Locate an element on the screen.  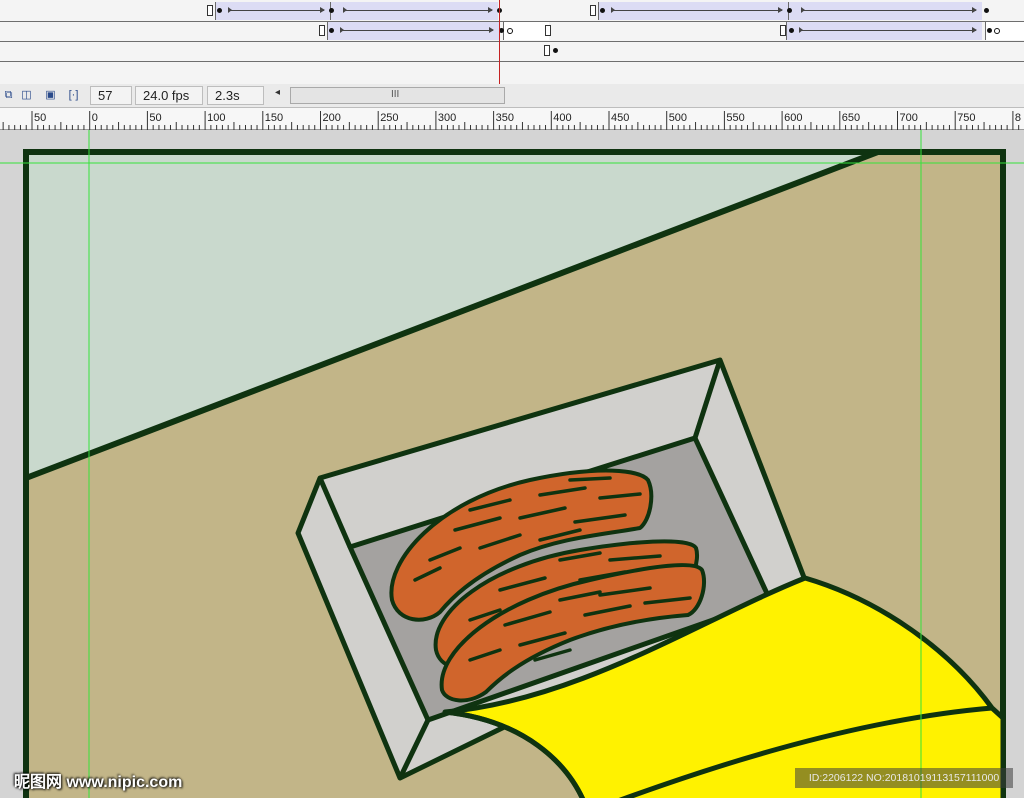
ruler-label: 100 is located at coordinates (216, 118).